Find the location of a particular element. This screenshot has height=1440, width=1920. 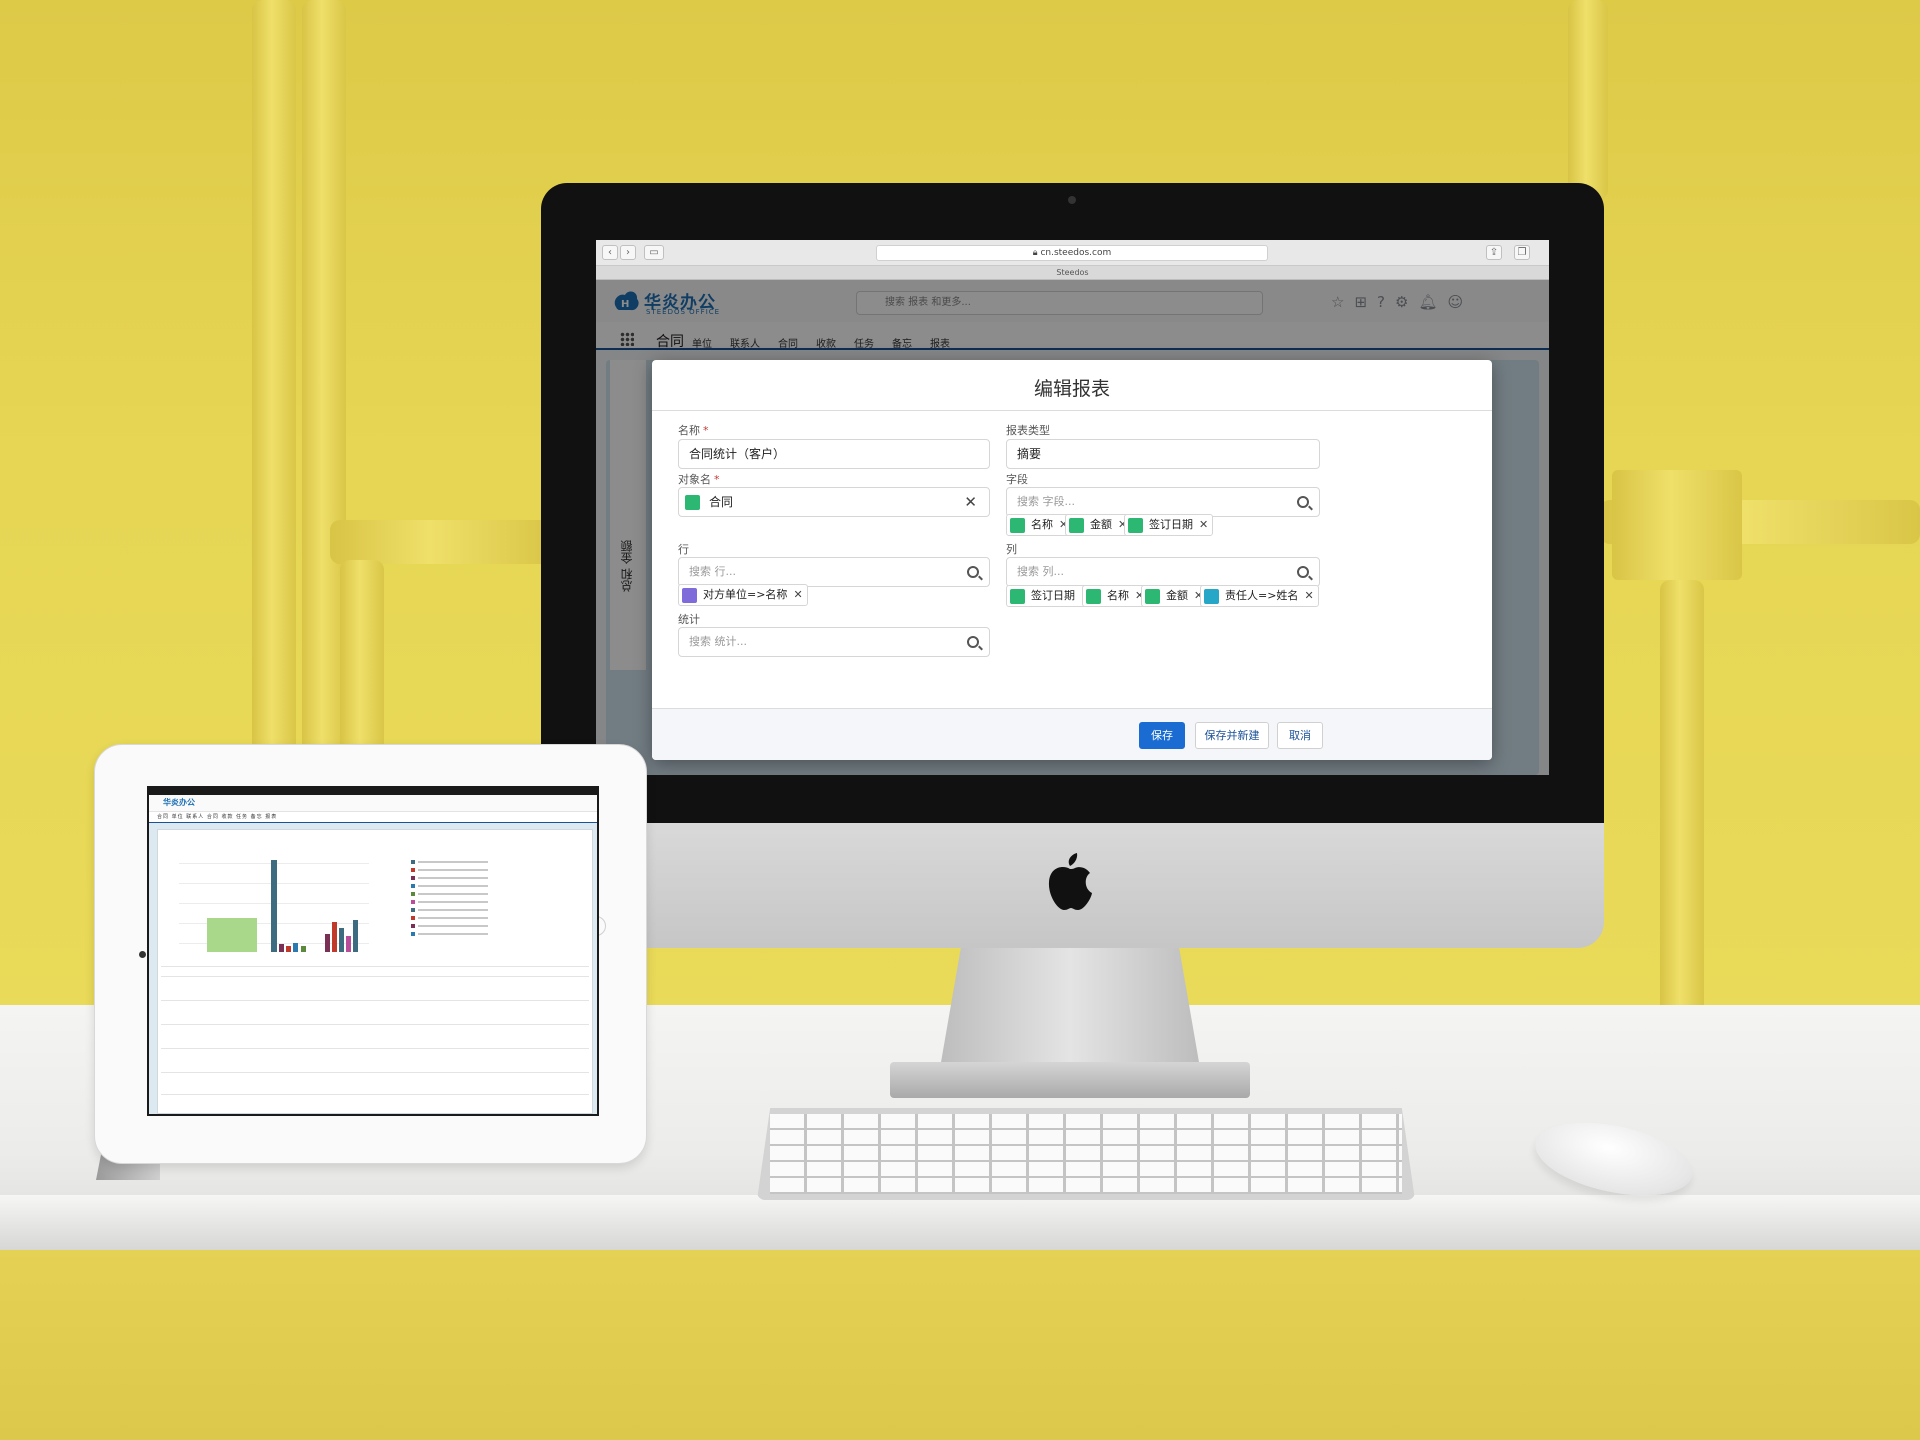

url-text: cn.steedos.com is located at coordinates (1076, 253).